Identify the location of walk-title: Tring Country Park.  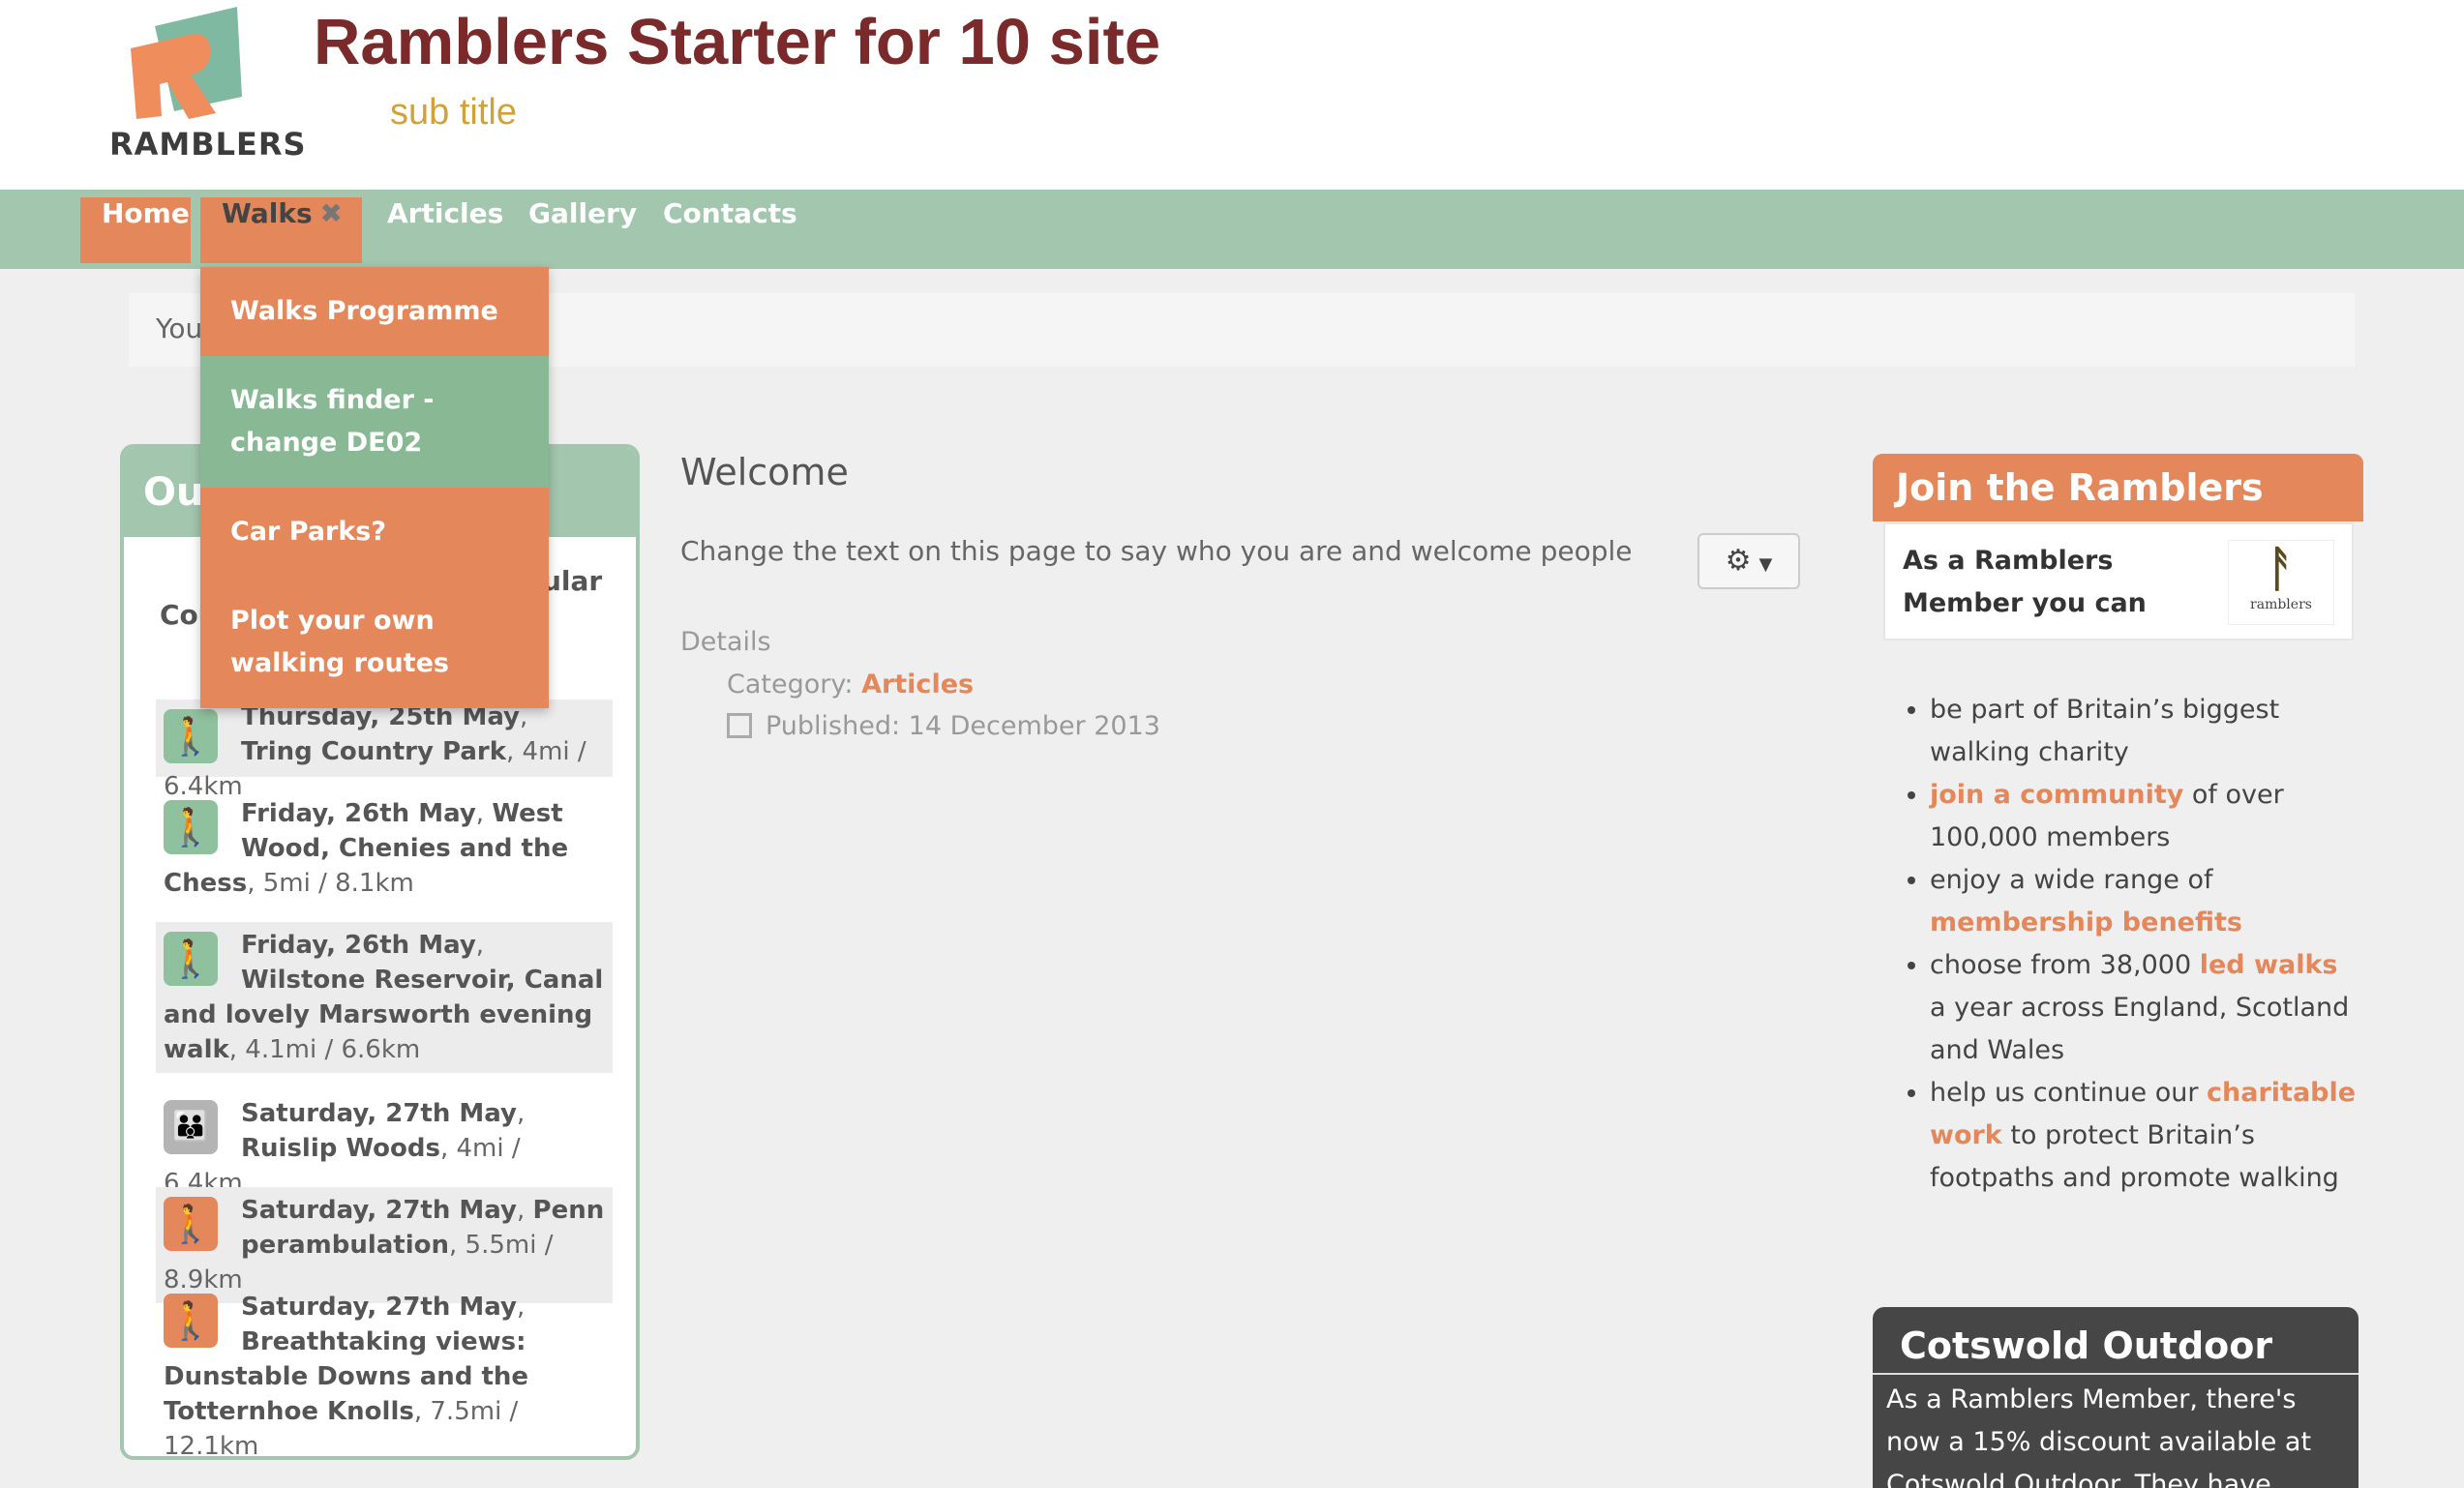
(373, 751).